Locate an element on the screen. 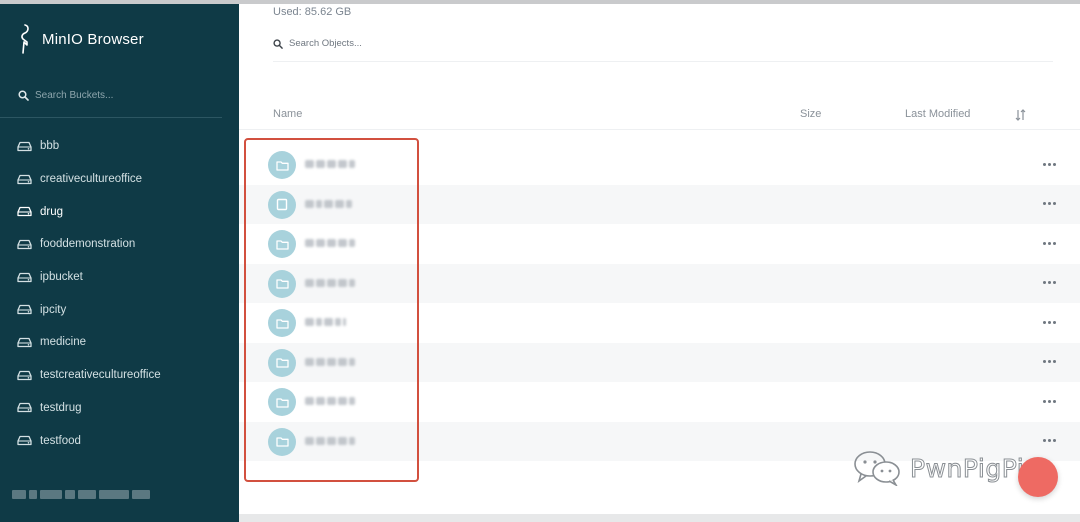  bucket-label: medicine is located at coordinates (63, 342).